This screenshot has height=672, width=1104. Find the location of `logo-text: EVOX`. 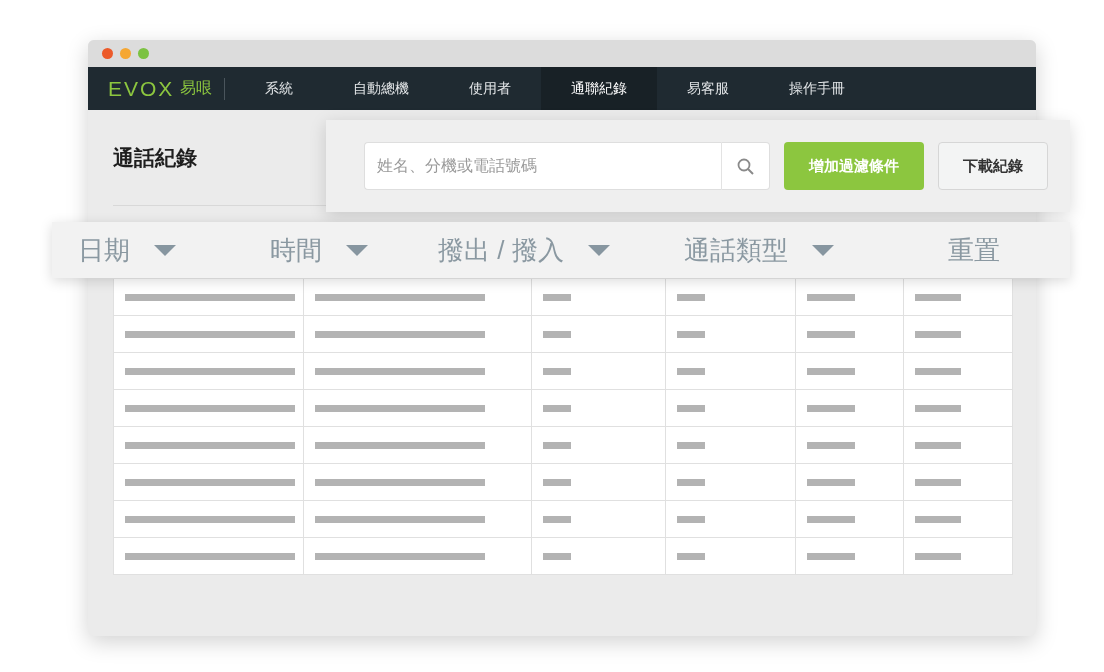

logo-text: EVOX is located at coordinates (141, 88).